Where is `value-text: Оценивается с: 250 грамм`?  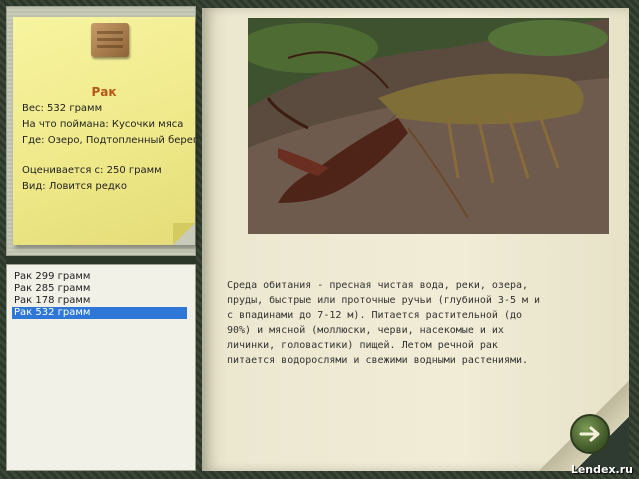
value-text: Оценивается с: 250 грамм is located at coordinates (92, 170).